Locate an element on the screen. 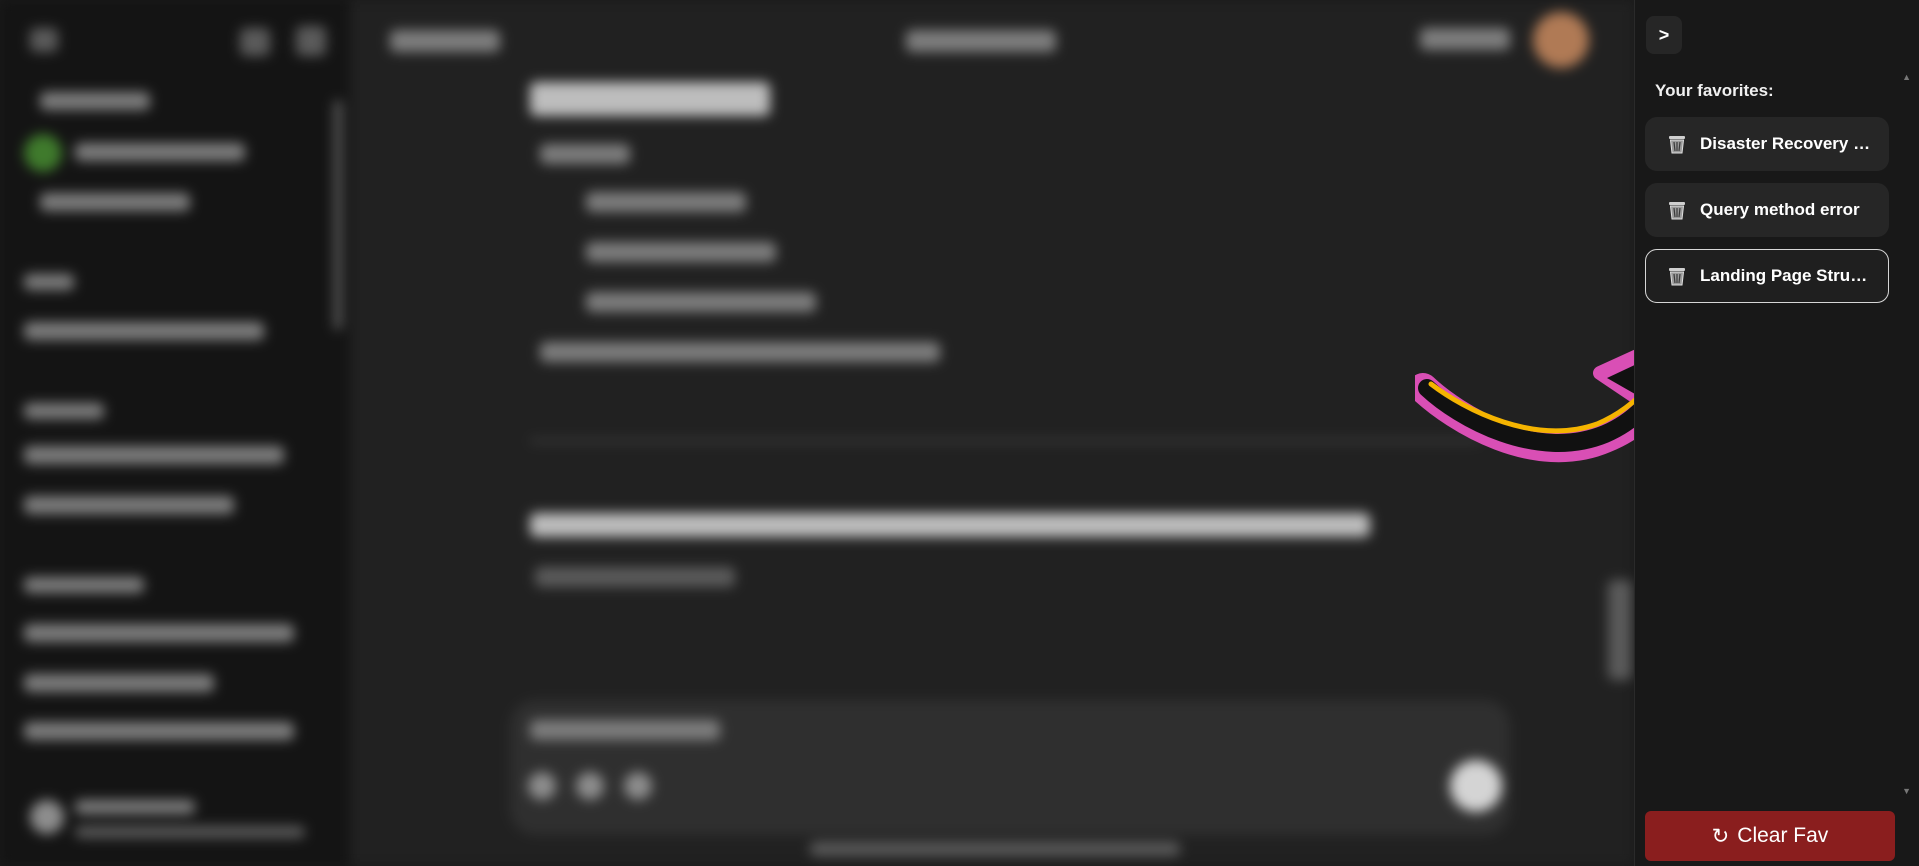 This screenshot has width=1919, height=866. favorite-item-label: Disaster Recovery Plan is located at coordinates (1788, 143).